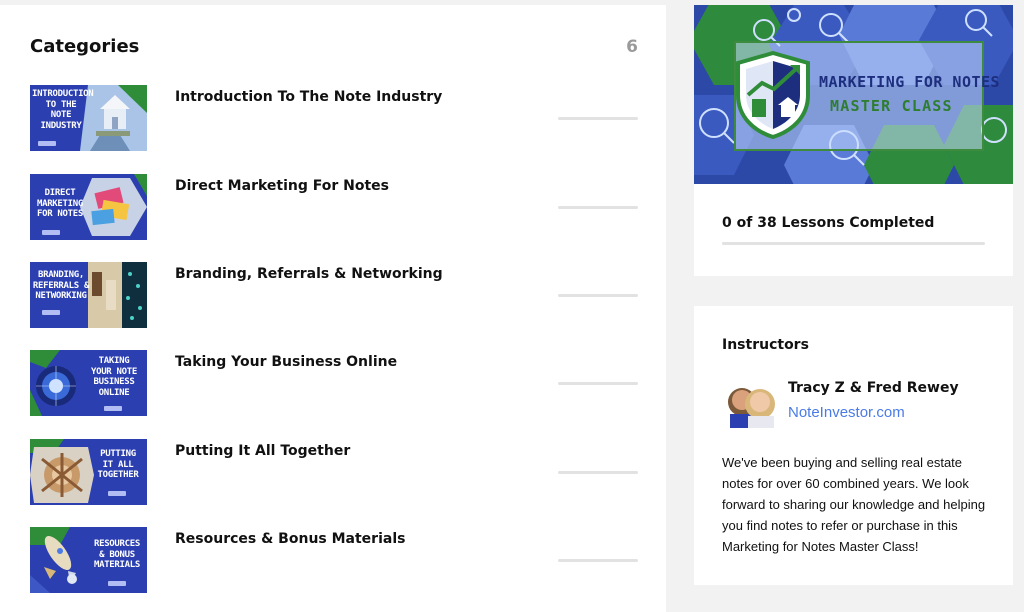 This screenshot has width=1024, height=612. Describe the element at coordinates (114, 377) in the screenshot. I see `thumbnail-caption: TAKING YOUR NOTE BUSINESS ONLINE` at that location.